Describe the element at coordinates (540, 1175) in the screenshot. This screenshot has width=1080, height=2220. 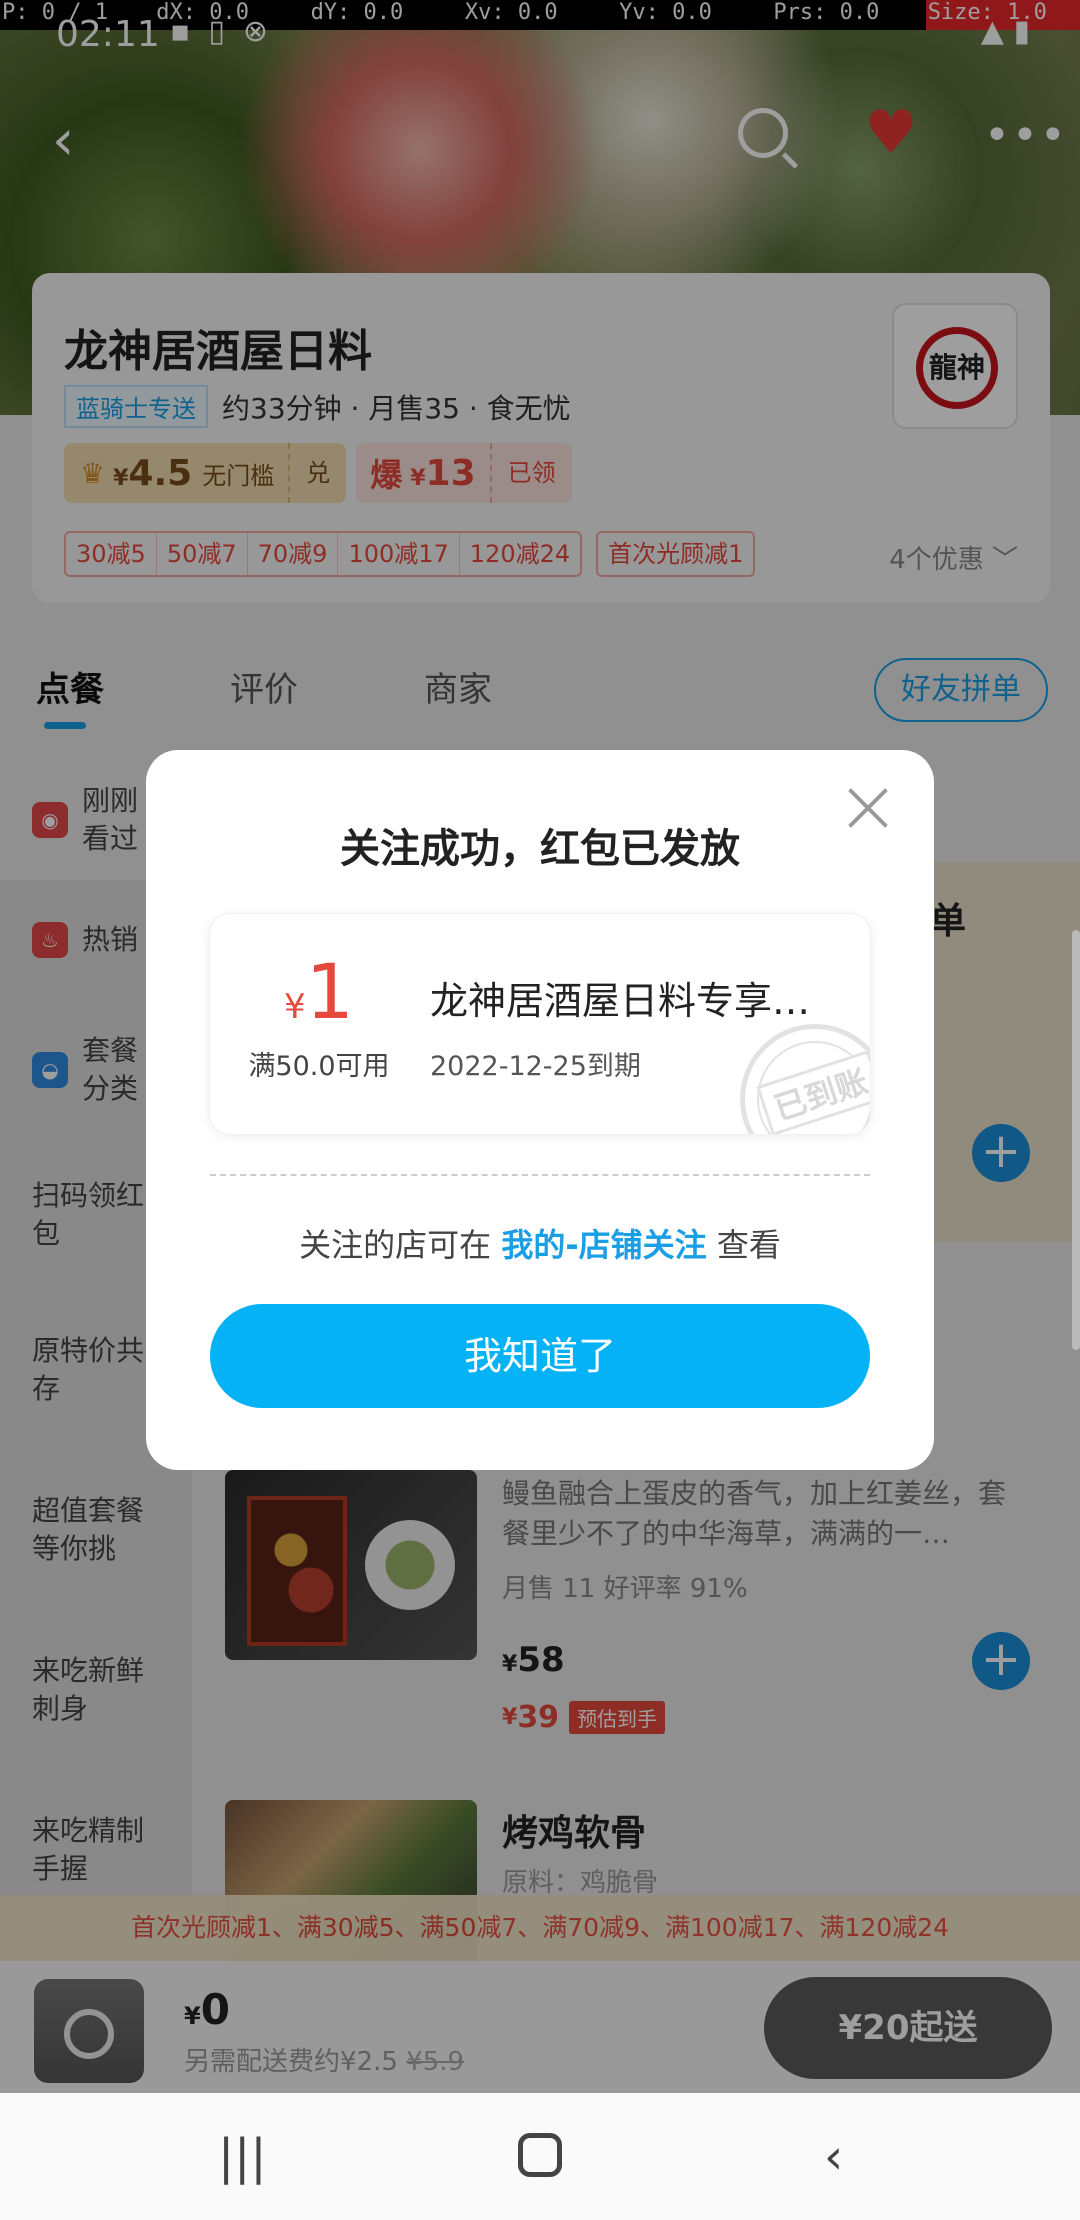
I see `dashed-divider` at that location.